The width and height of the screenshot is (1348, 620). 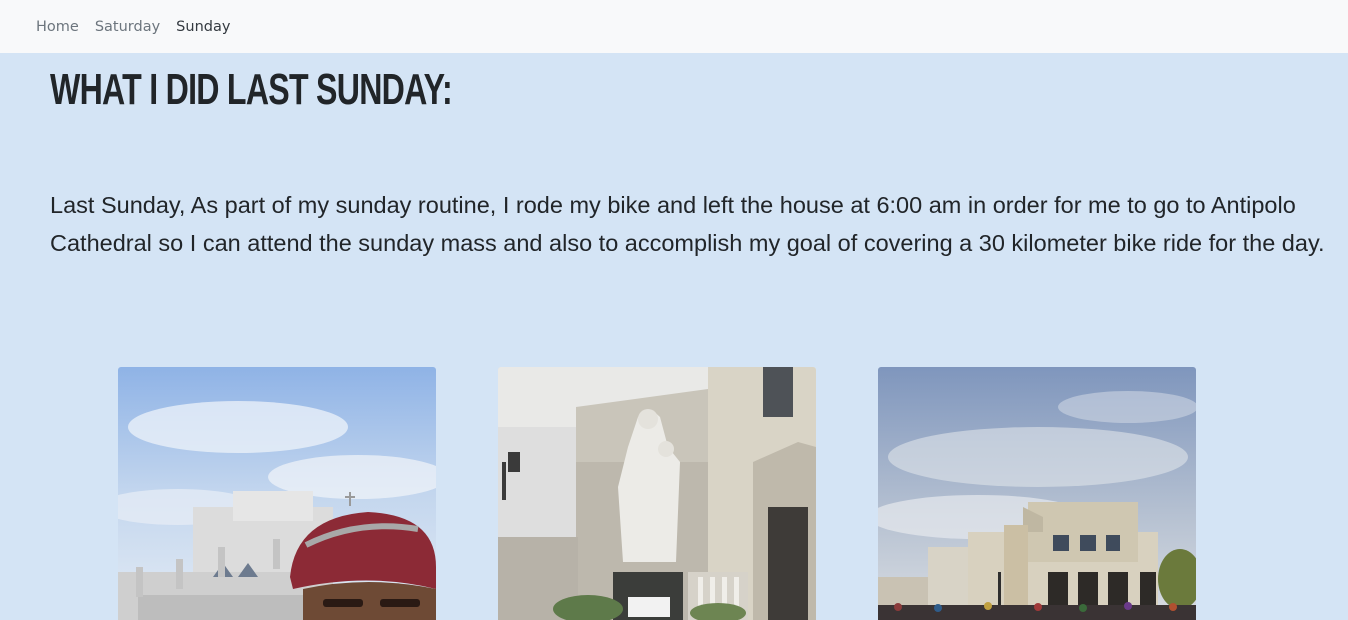 I want to click on page-title: What I did last sunday:, so click(x=251, y=89).